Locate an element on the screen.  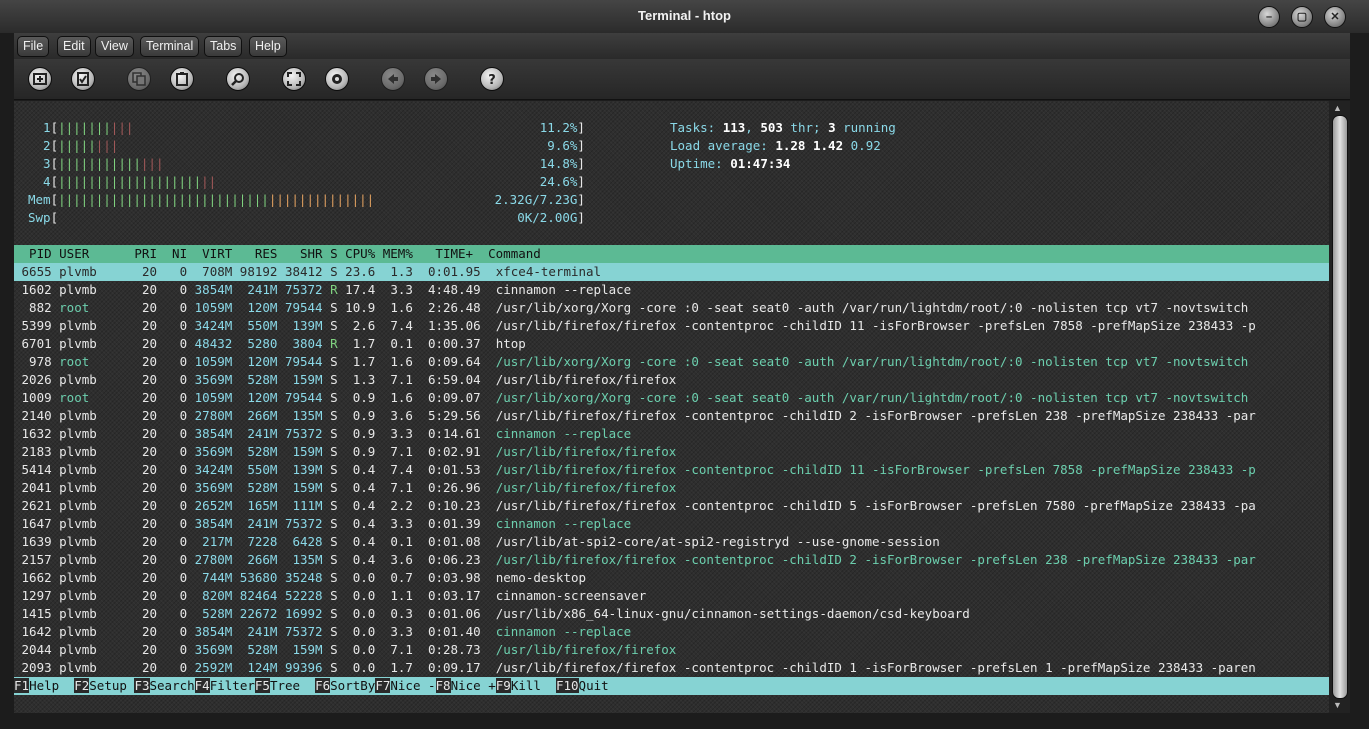
fullscreen-icon is located at coordinates (294, 79).